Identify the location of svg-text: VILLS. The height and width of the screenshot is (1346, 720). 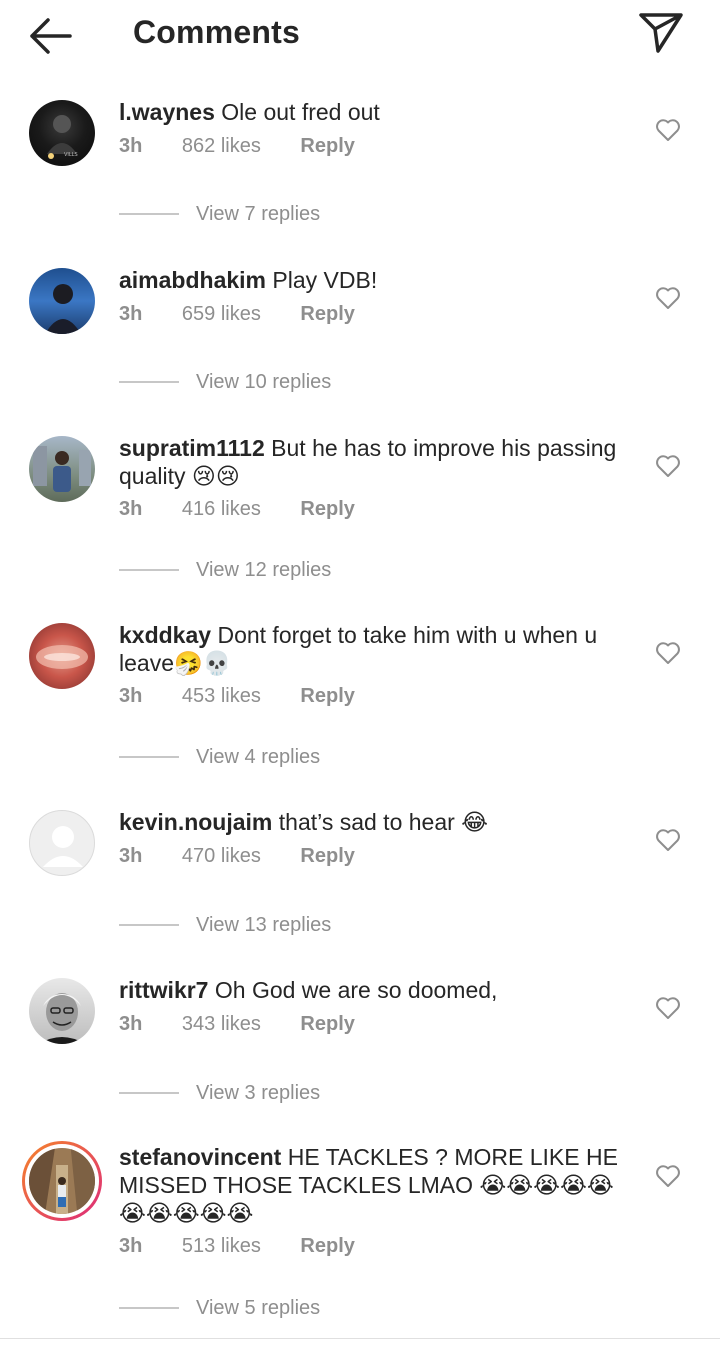
(71, 155).